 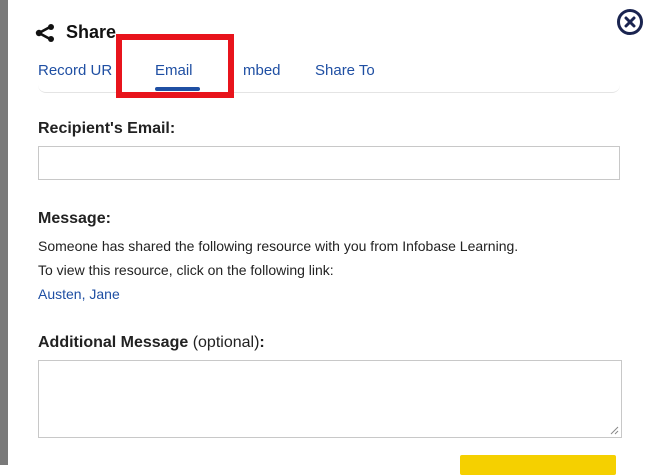 What do you see at coordinates (75, 70) in the screenshot?
I see `tab-record-url: Record UR` at bounding box center [75, 70].